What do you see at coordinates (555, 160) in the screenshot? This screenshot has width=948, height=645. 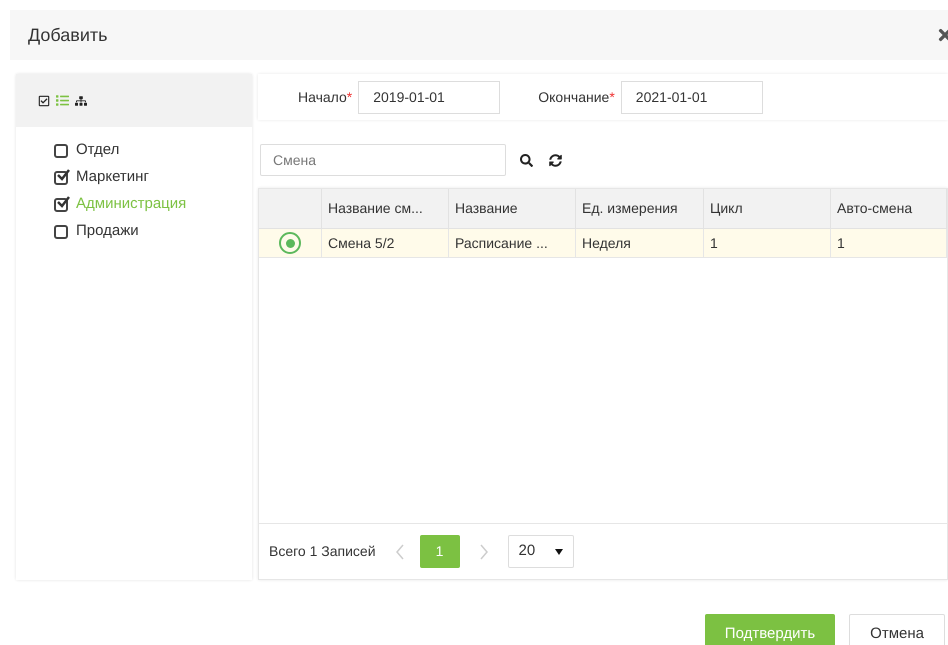 I see `refresh-icon` at bounding box center [555, 160].